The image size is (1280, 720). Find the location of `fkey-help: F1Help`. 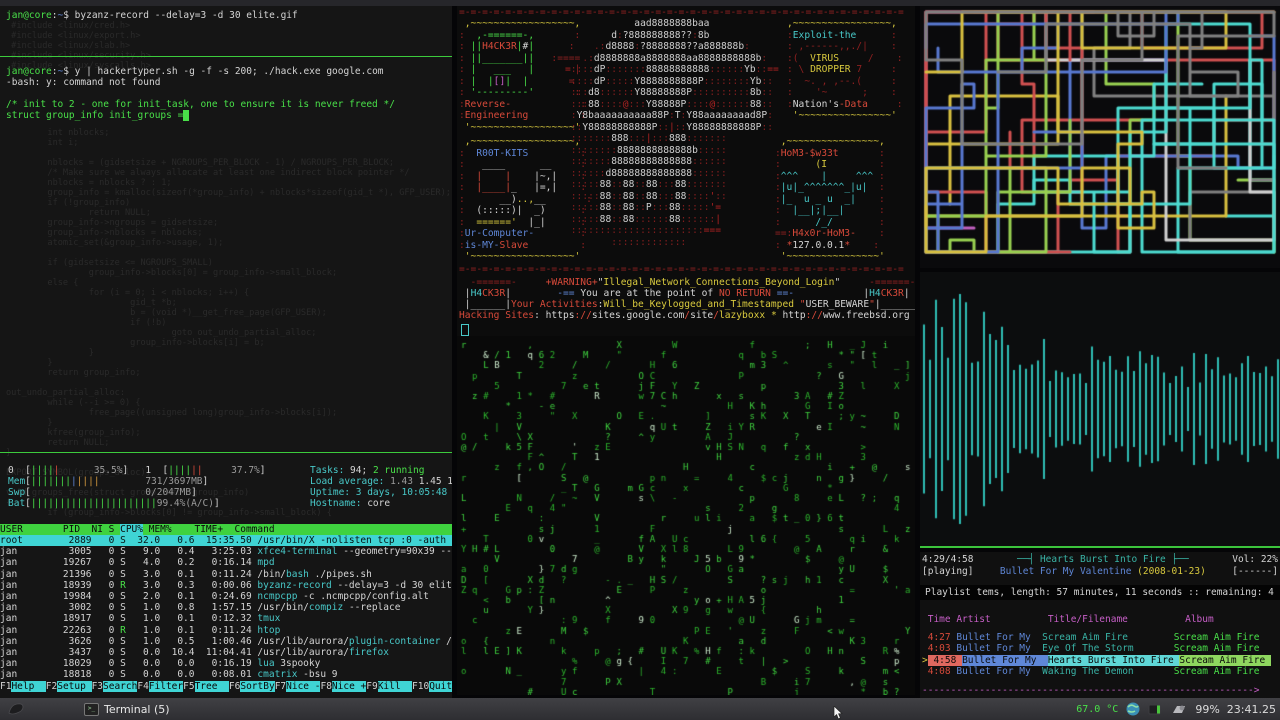

fkey-help: F1Help is located at coordinates (23, 686).